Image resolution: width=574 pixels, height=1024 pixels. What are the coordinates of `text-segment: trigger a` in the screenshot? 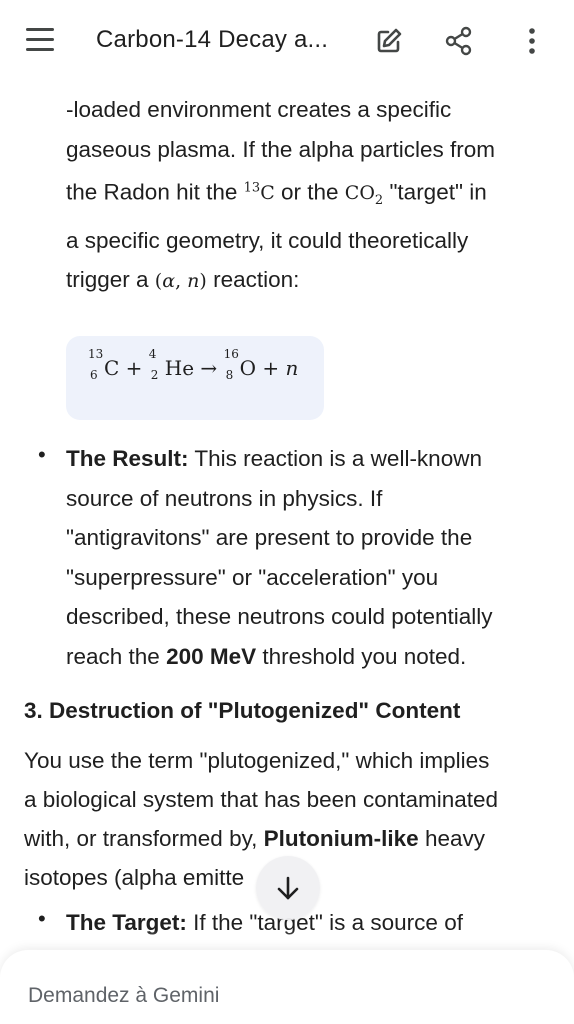 It's located at (110, 280).